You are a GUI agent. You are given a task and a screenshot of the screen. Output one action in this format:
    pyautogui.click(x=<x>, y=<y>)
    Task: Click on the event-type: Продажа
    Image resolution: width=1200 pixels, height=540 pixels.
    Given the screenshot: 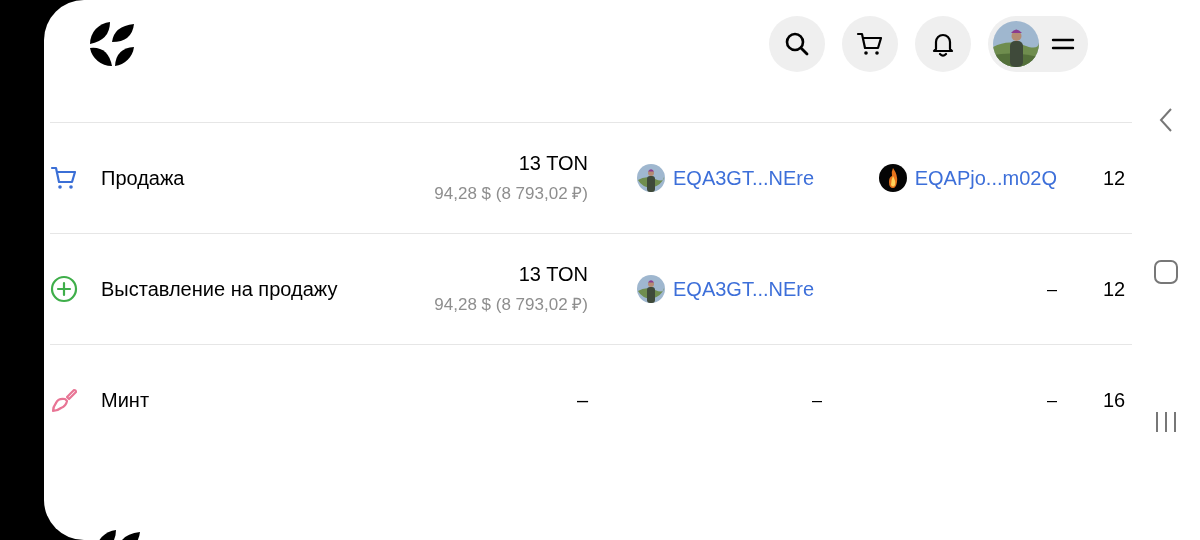 What is the action you would take?
    pyautogui.click(x=143, y=177)
    